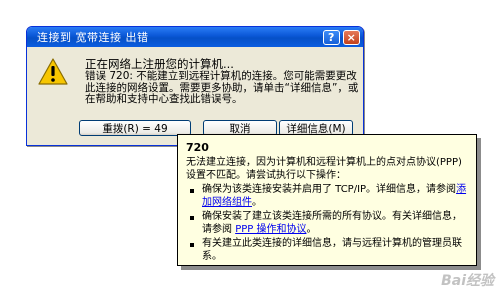 The image size is (500, 292). I want to click on close-button: ×, so click(351, 37).